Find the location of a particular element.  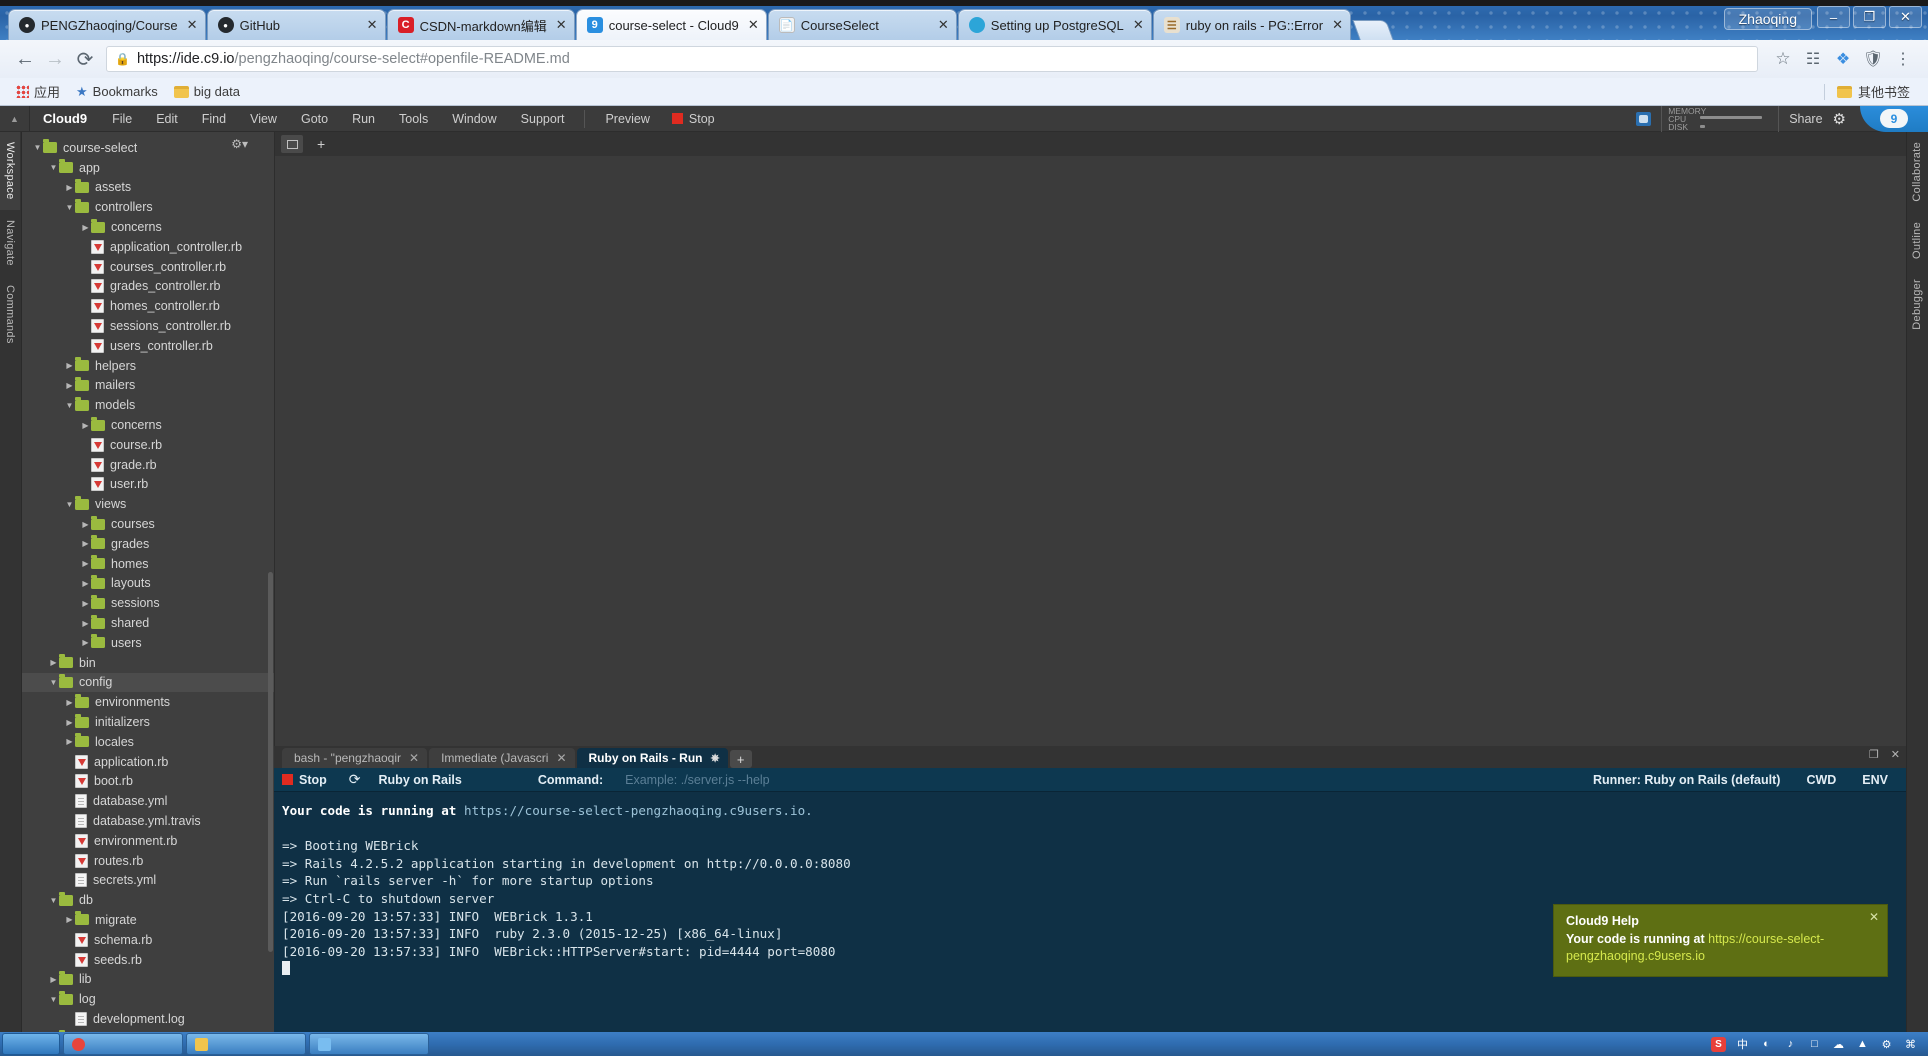

file-tree-scrollbar is located at coordinates (270, 762).